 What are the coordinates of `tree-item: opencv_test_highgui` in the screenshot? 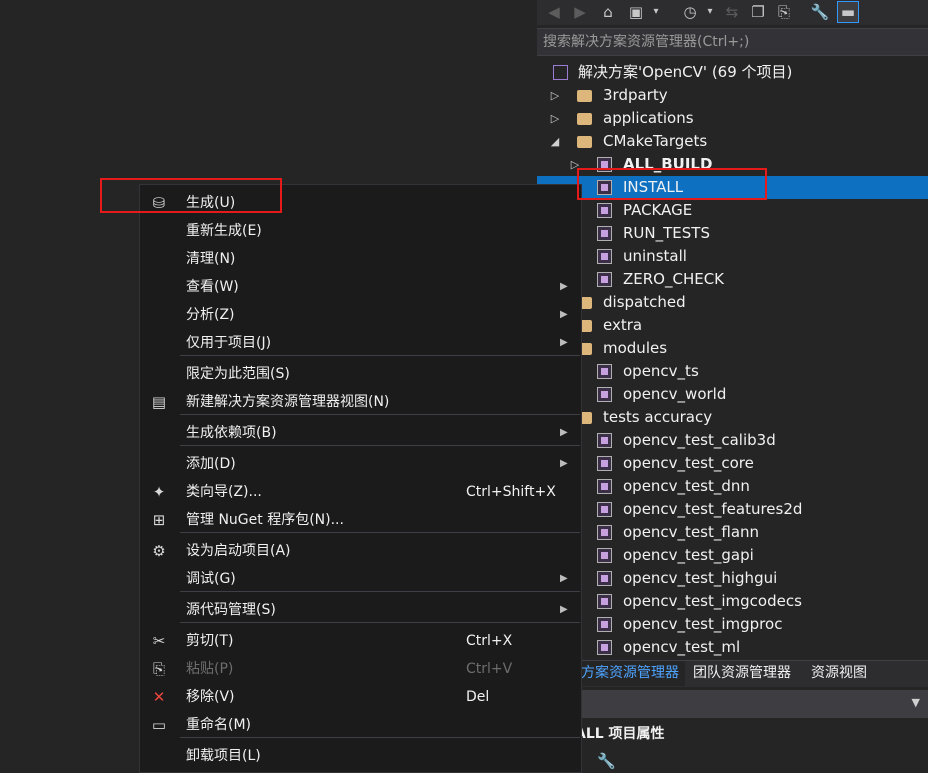 It's located at (732, 578).